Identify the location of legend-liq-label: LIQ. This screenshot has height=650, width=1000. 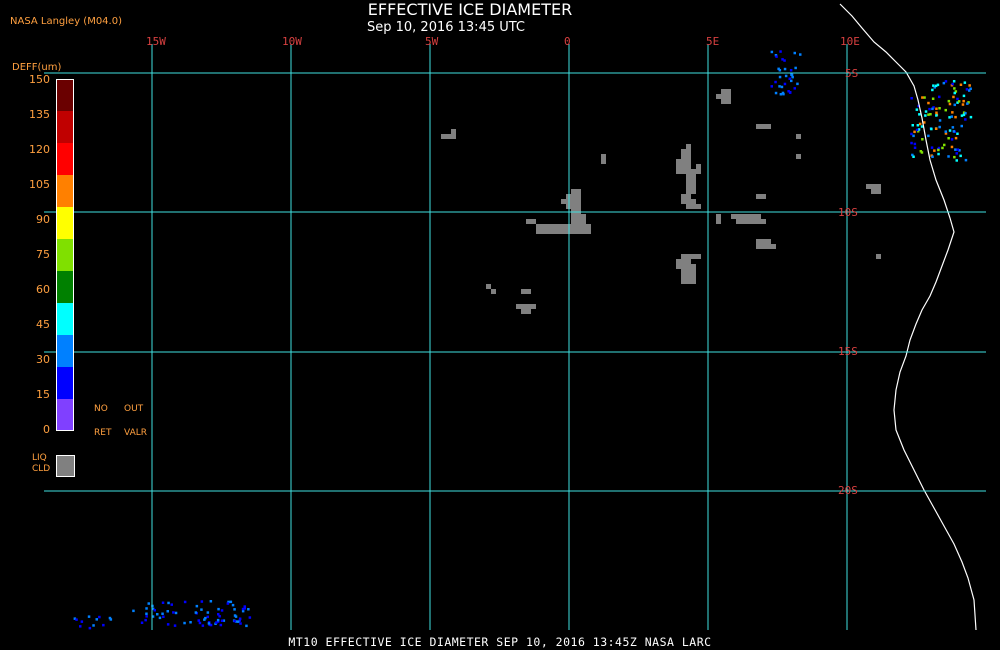
(39, 458).